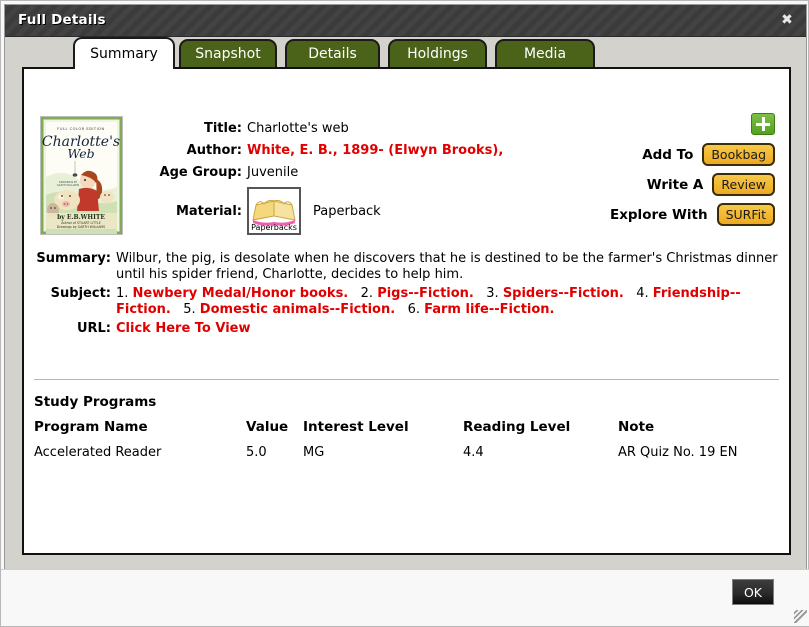  What do you see at coordinates (405, 597) in the screenshot?
I see `dialog-footer: OK` at bounding box center [405, 597].